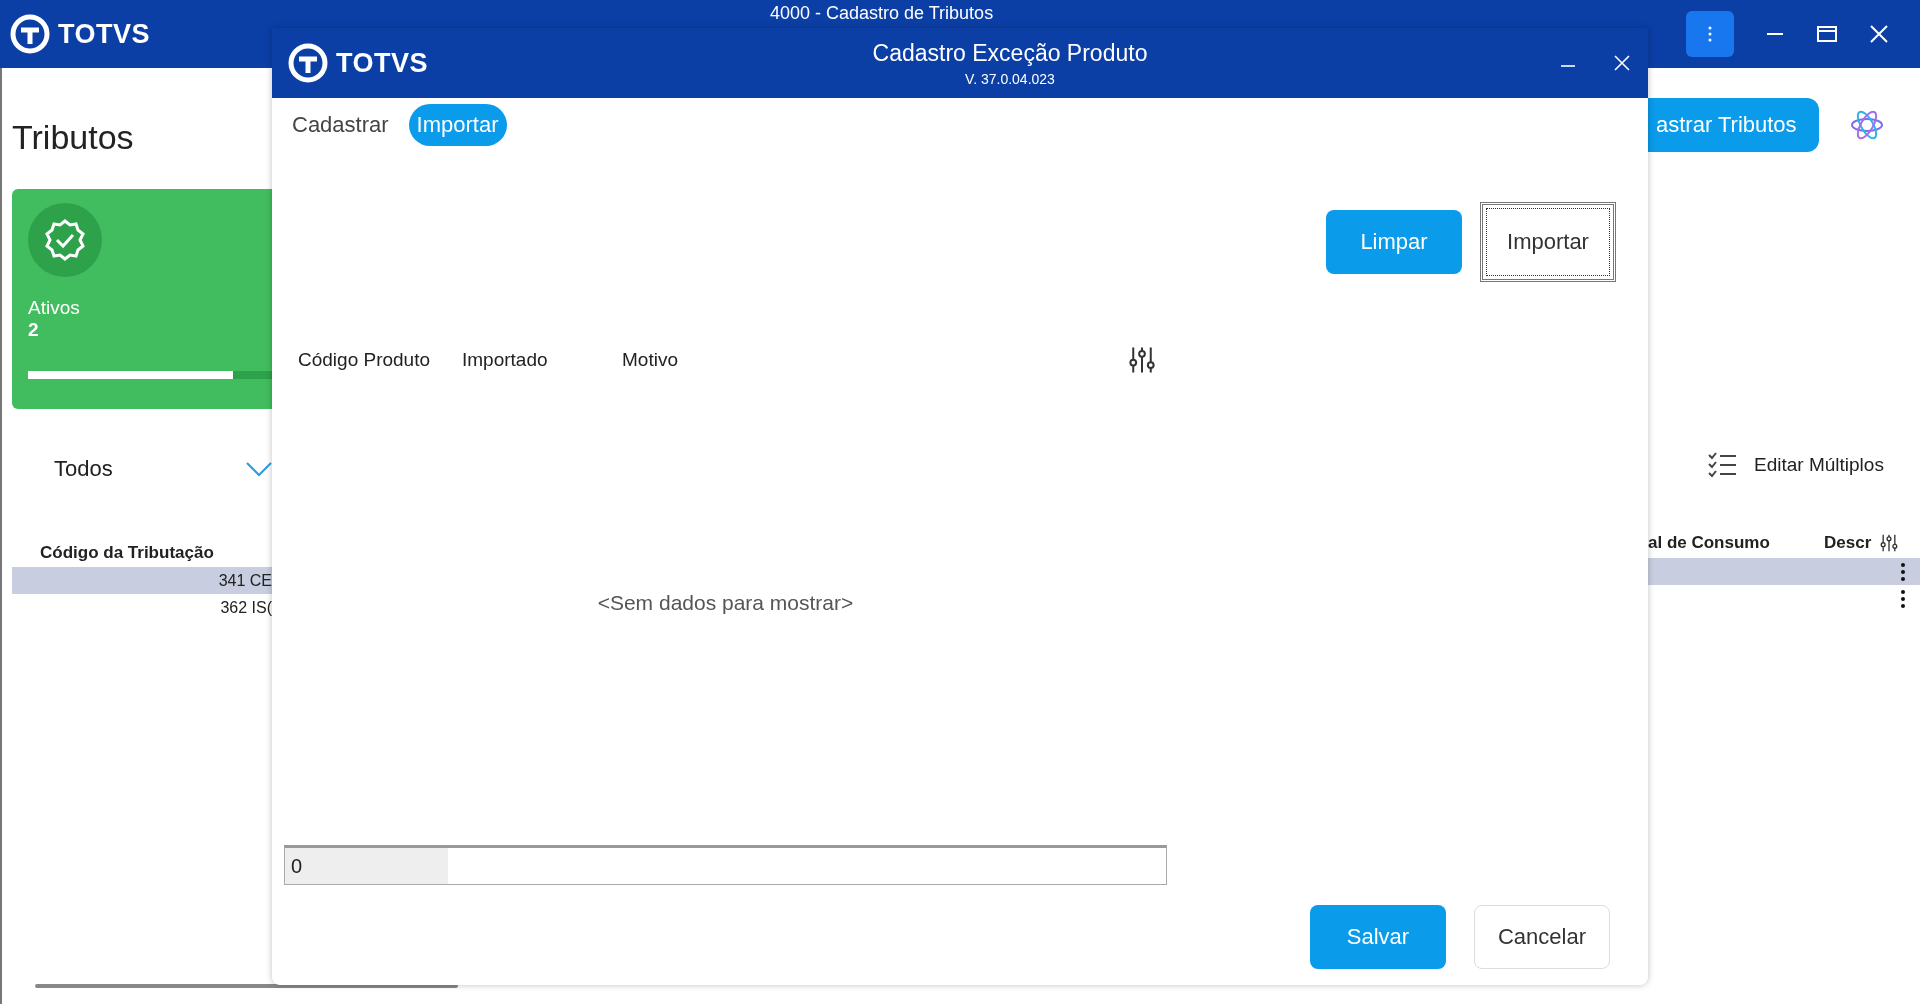 This screenshot has width=1920, height=1004. What do you see at coordinates (1827, 34) in the screenshot?
I see `maximize-icon` at bounding box center [1827, 34].